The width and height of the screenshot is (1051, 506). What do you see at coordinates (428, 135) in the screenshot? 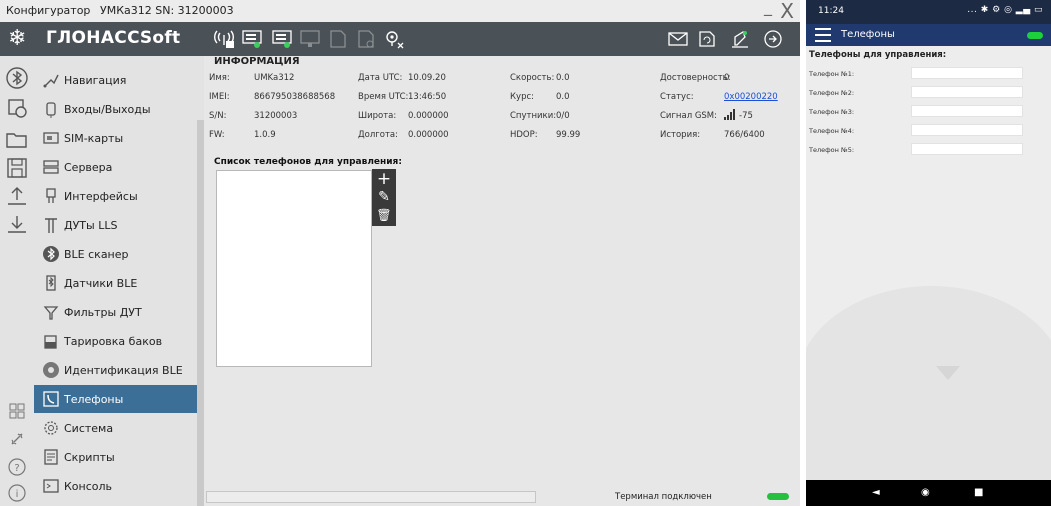
I see `info-lon-value: 0.000000` at bounding box center [428, 135].